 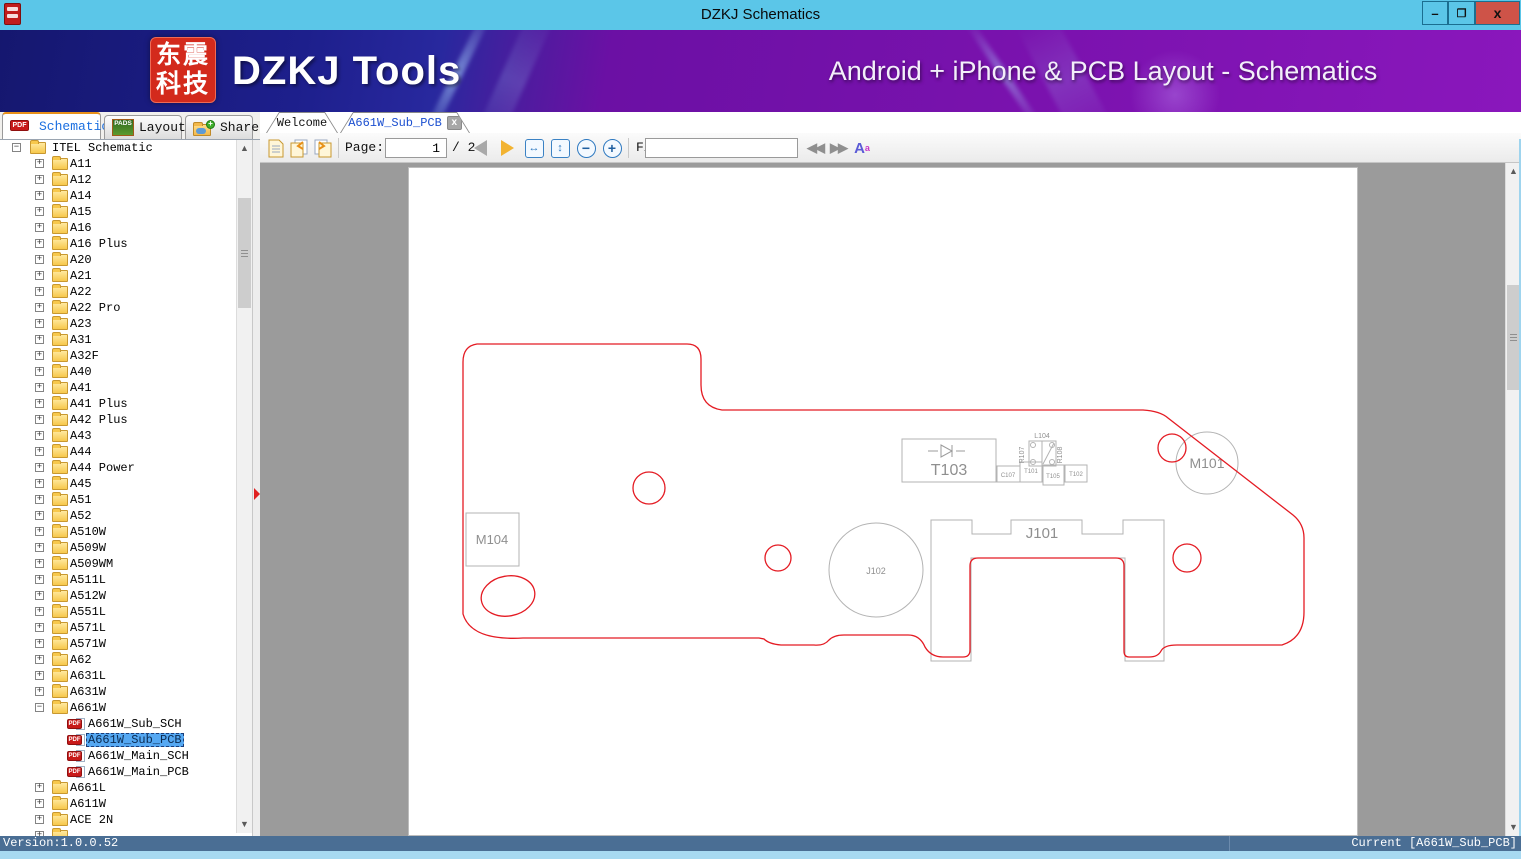 I want to click on tree-item: + A22 Pro, so click(x=118, y=308).